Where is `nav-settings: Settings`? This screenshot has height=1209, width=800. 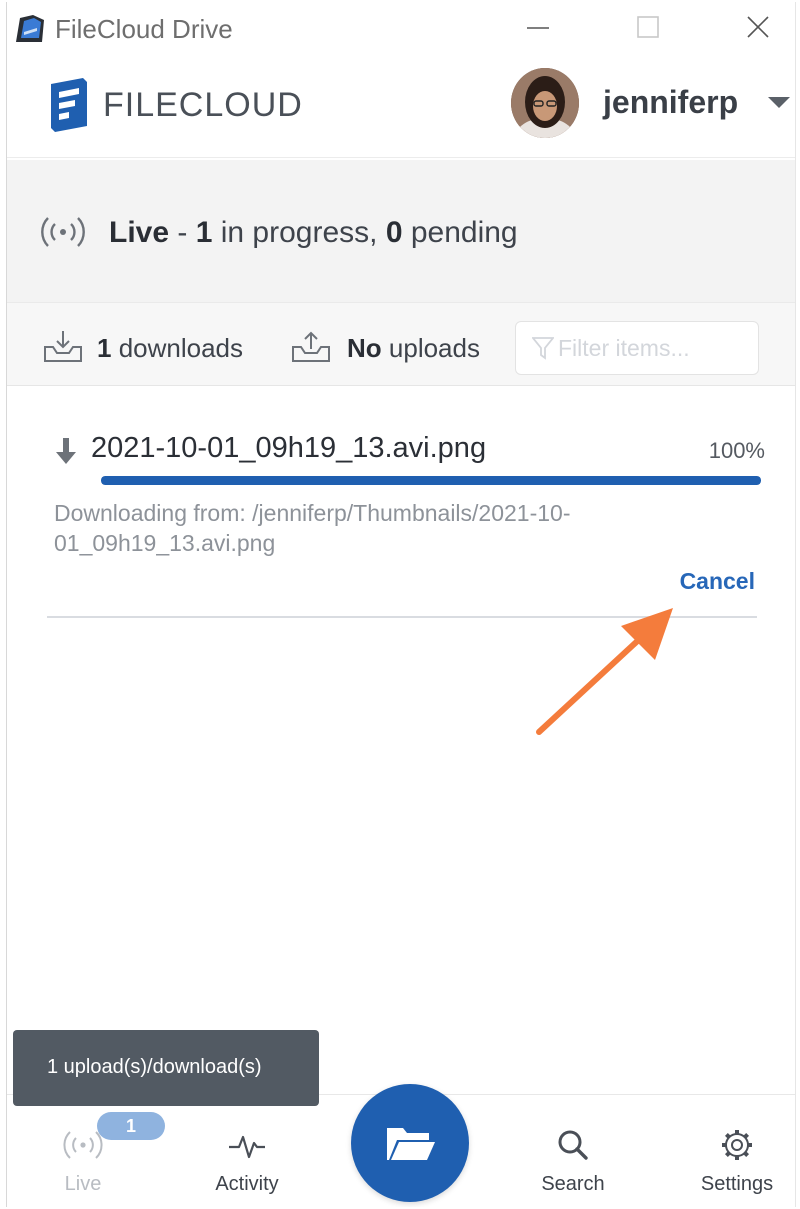 nav-settings: Settings is located at coordinates (736, 1151).